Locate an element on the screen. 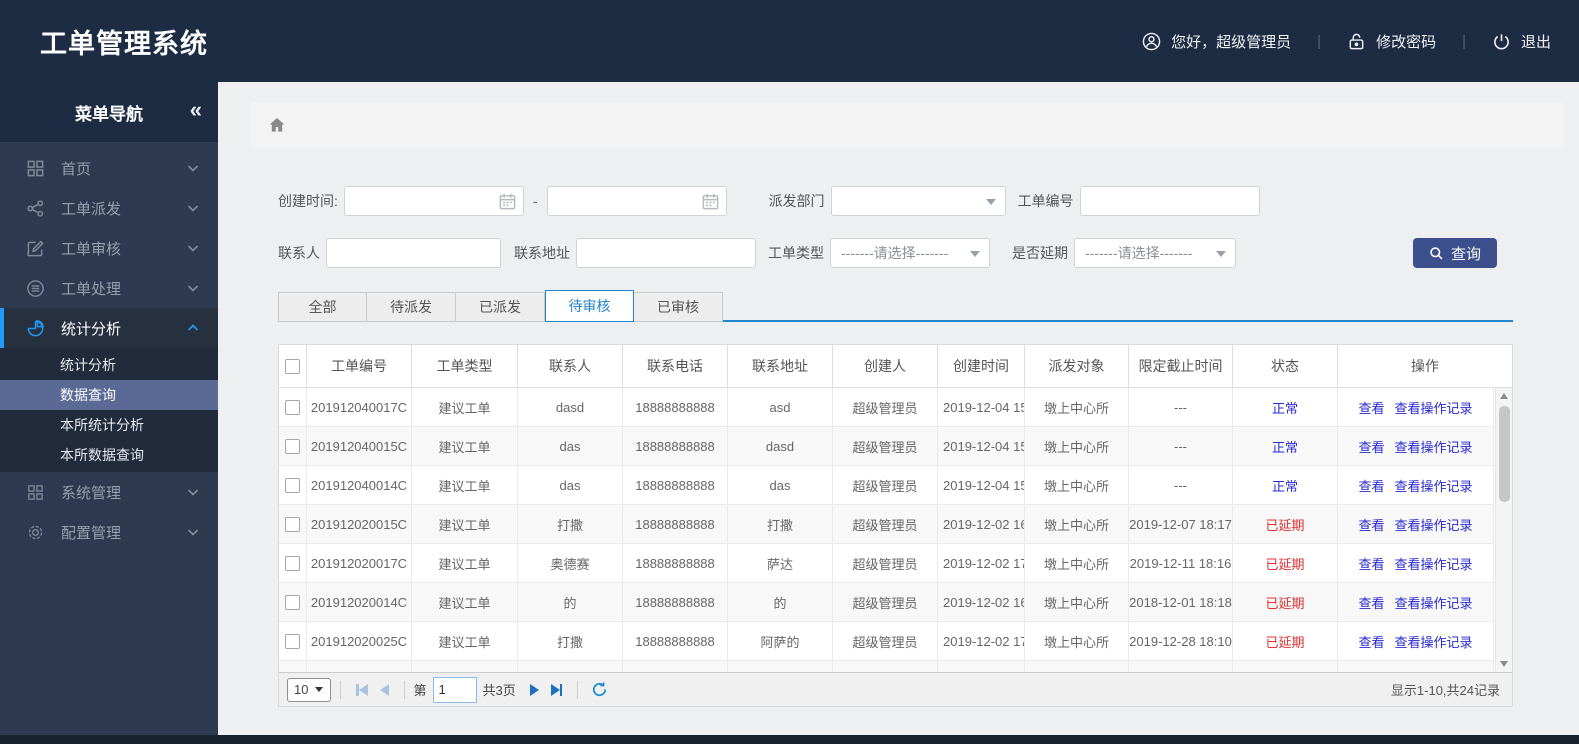 The image size is (1579, 744). sidebar-item-home: 首页 is located at coordinates (109, 168).